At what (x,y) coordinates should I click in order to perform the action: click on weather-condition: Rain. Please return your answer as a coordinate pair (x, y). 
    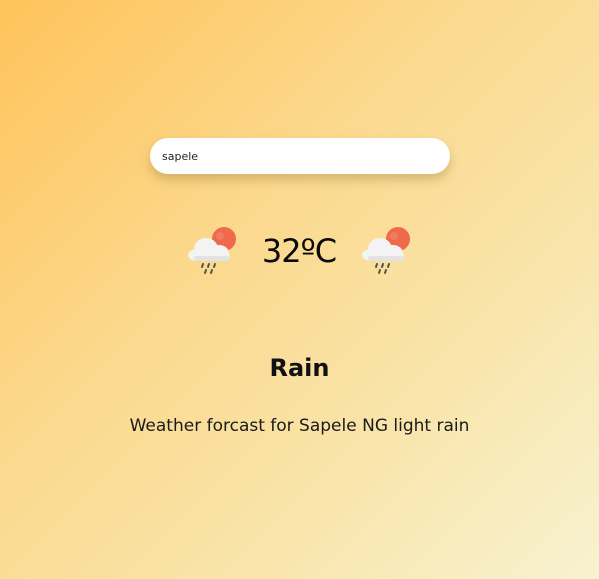
    Looking at the image, I should click on (299, 368).